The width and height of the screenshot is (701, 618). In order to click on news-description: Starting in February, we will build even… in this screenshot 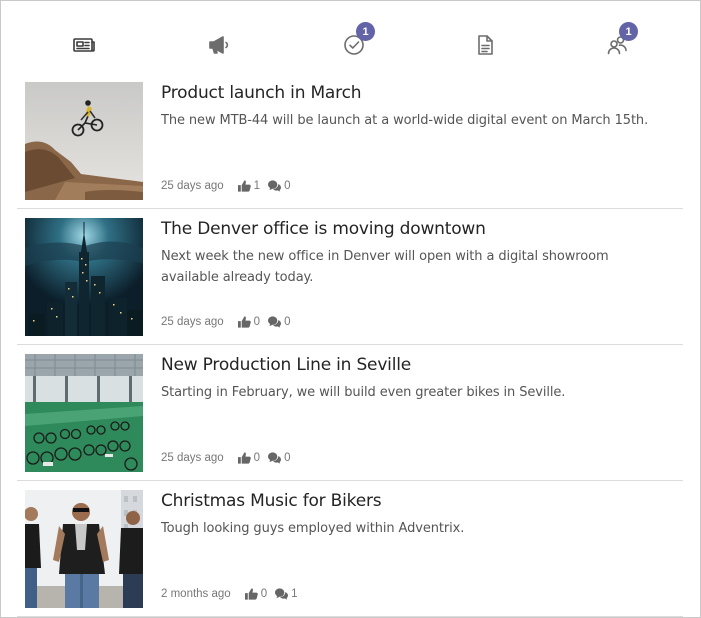, I will do `click(363, 392)`.